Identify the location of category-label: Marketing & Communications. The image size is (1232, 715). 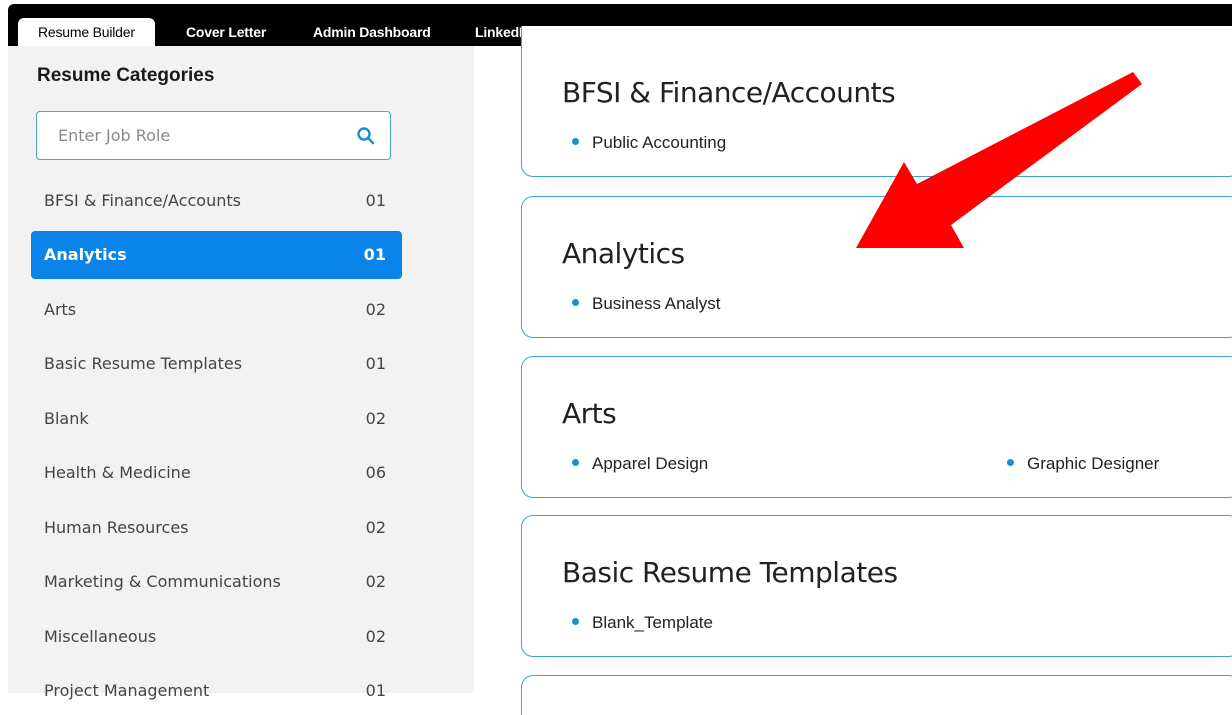
(162, 581).